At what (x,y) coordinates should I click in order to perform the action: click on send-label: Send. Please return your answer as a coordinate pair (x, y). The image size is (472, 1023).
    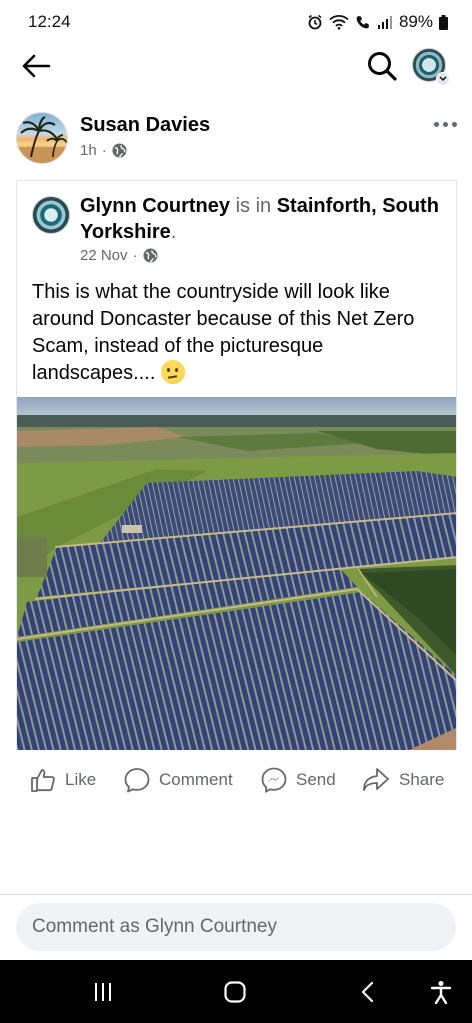
    Looking at the image, I should click on (316, 779).